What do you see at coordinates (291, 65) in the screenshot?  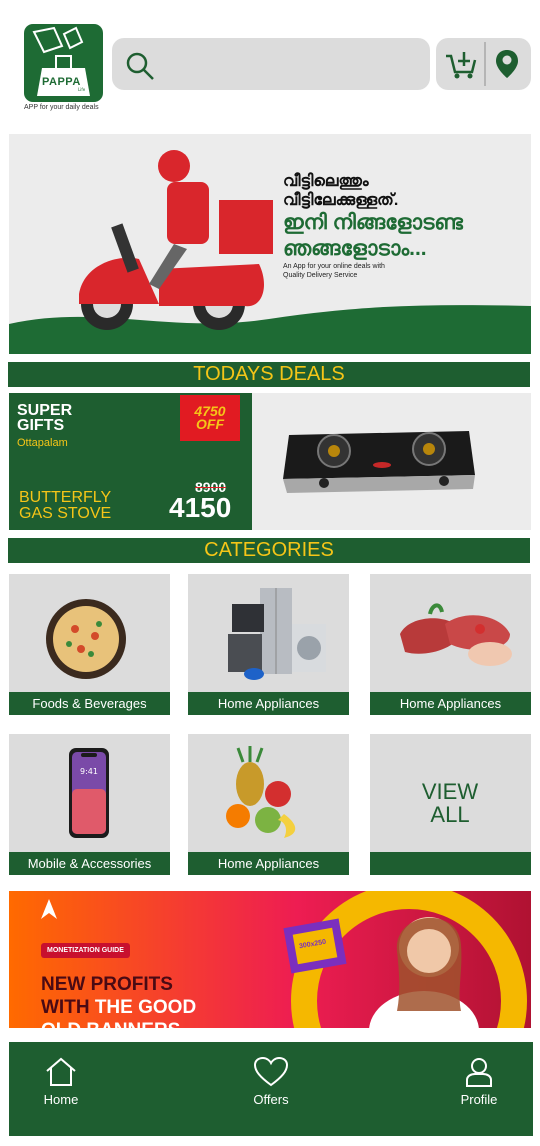 I see `search-input` at bounding box center [291, 65].